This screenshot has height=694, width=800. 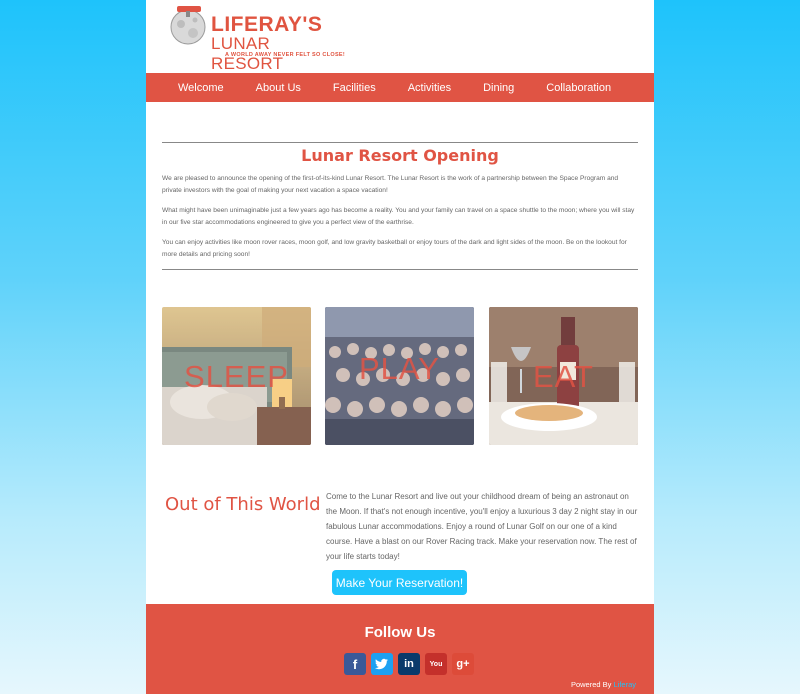 What do you see at coordinates (355, 664) in the screenshot?
I see `facebook-icon: f` at bounding box center [355, 664].